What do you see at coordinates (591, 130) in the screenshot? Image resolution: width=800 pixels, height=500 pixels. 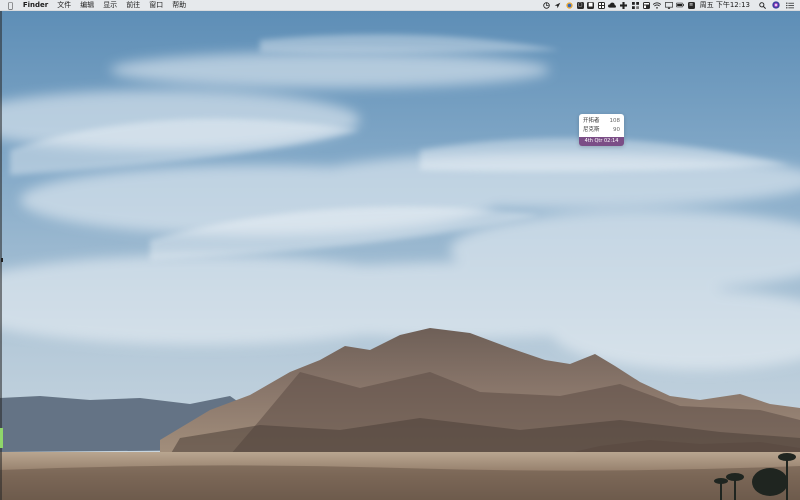 I see `team-name: 尼克斯` at bounding box center [591, 130].